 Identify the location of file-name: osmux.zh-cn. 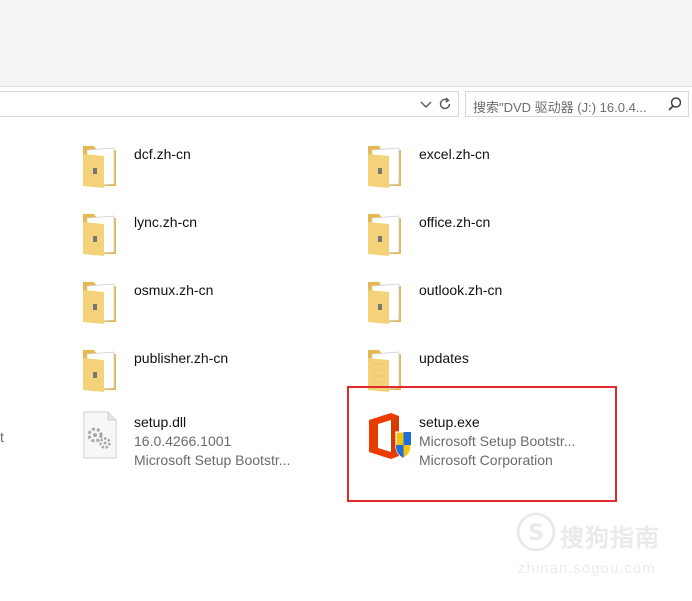
(174, 290).